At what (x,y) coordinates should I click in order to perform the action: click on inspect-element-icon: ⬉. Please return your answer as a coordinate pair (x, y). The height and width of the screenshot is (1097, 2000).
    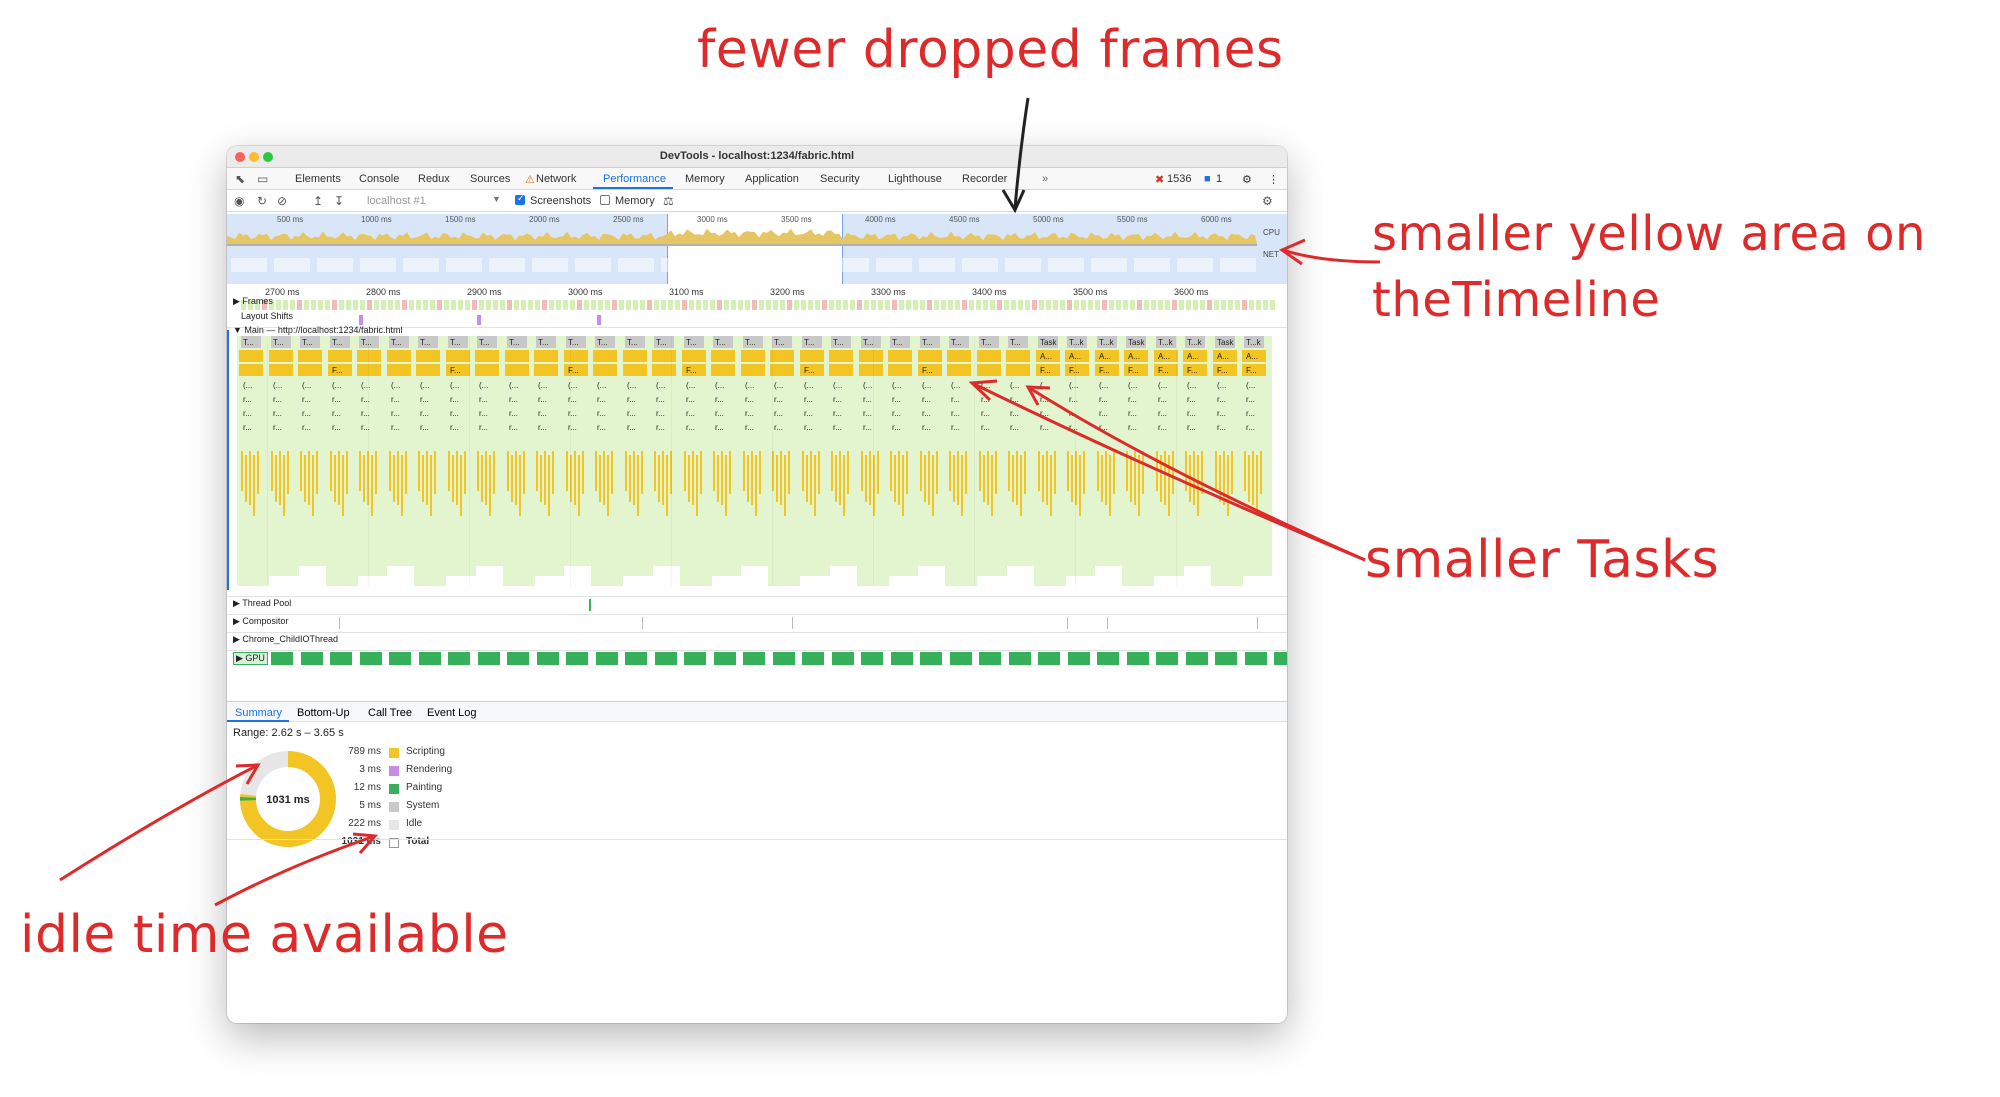
    Looking at the image, I should click on (240, 179).